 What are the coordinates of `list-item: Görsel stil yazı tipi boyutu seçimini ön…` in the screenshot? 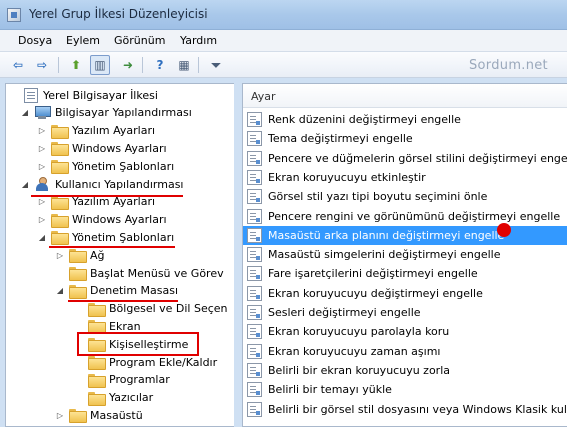 It's located at (405, 196).